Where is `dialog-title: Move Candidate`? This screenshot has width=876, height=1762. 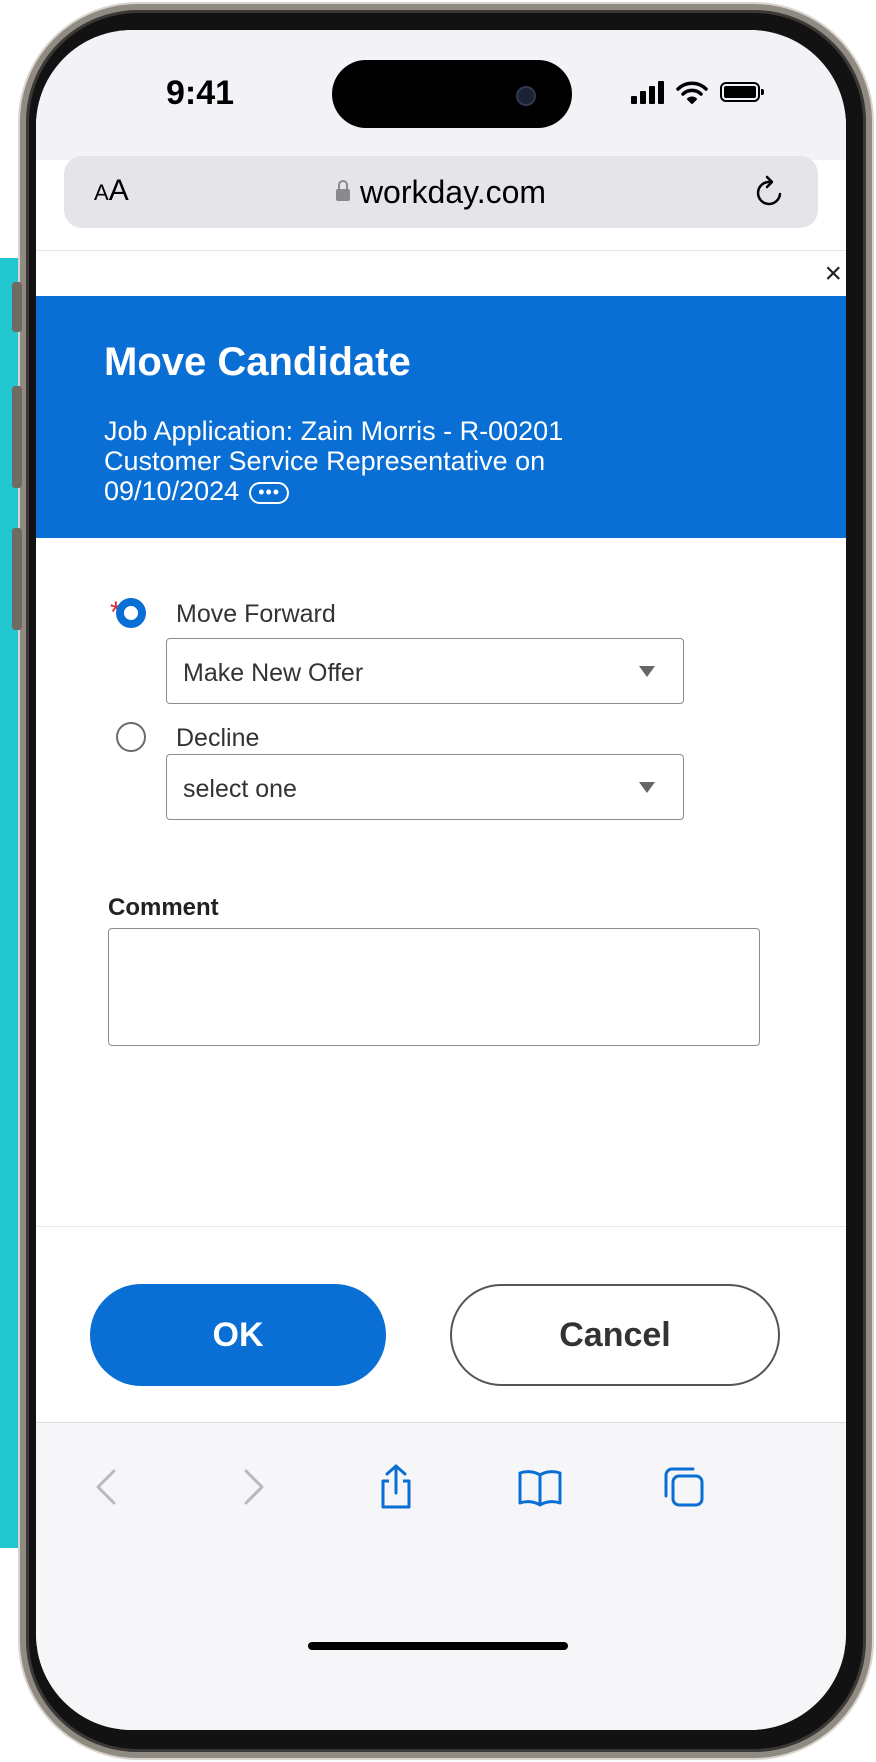 dialog-title: Move Candidate is located at coordinates (257, 362).